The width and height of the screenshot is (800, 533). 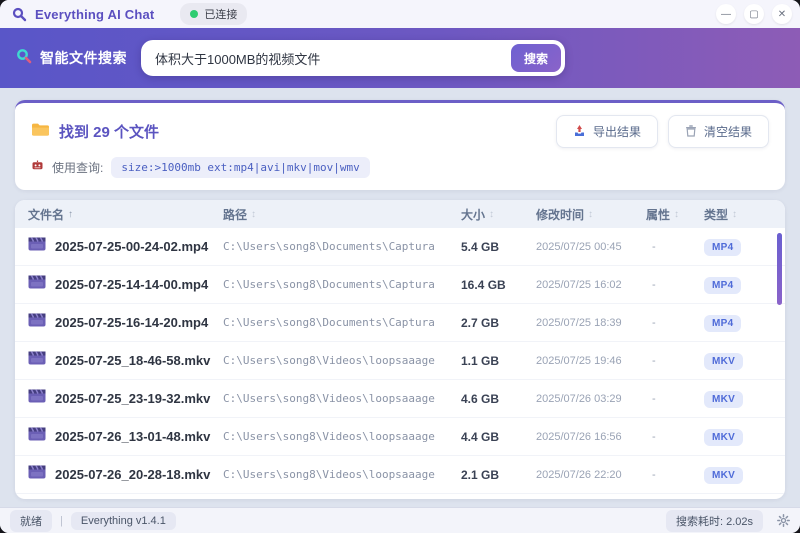 What do you see at coordinates (132, 284) in the screenshot?
I see `file-name: 2025-07-25-14-14-00.mp4` at bounding box center [132, 284].